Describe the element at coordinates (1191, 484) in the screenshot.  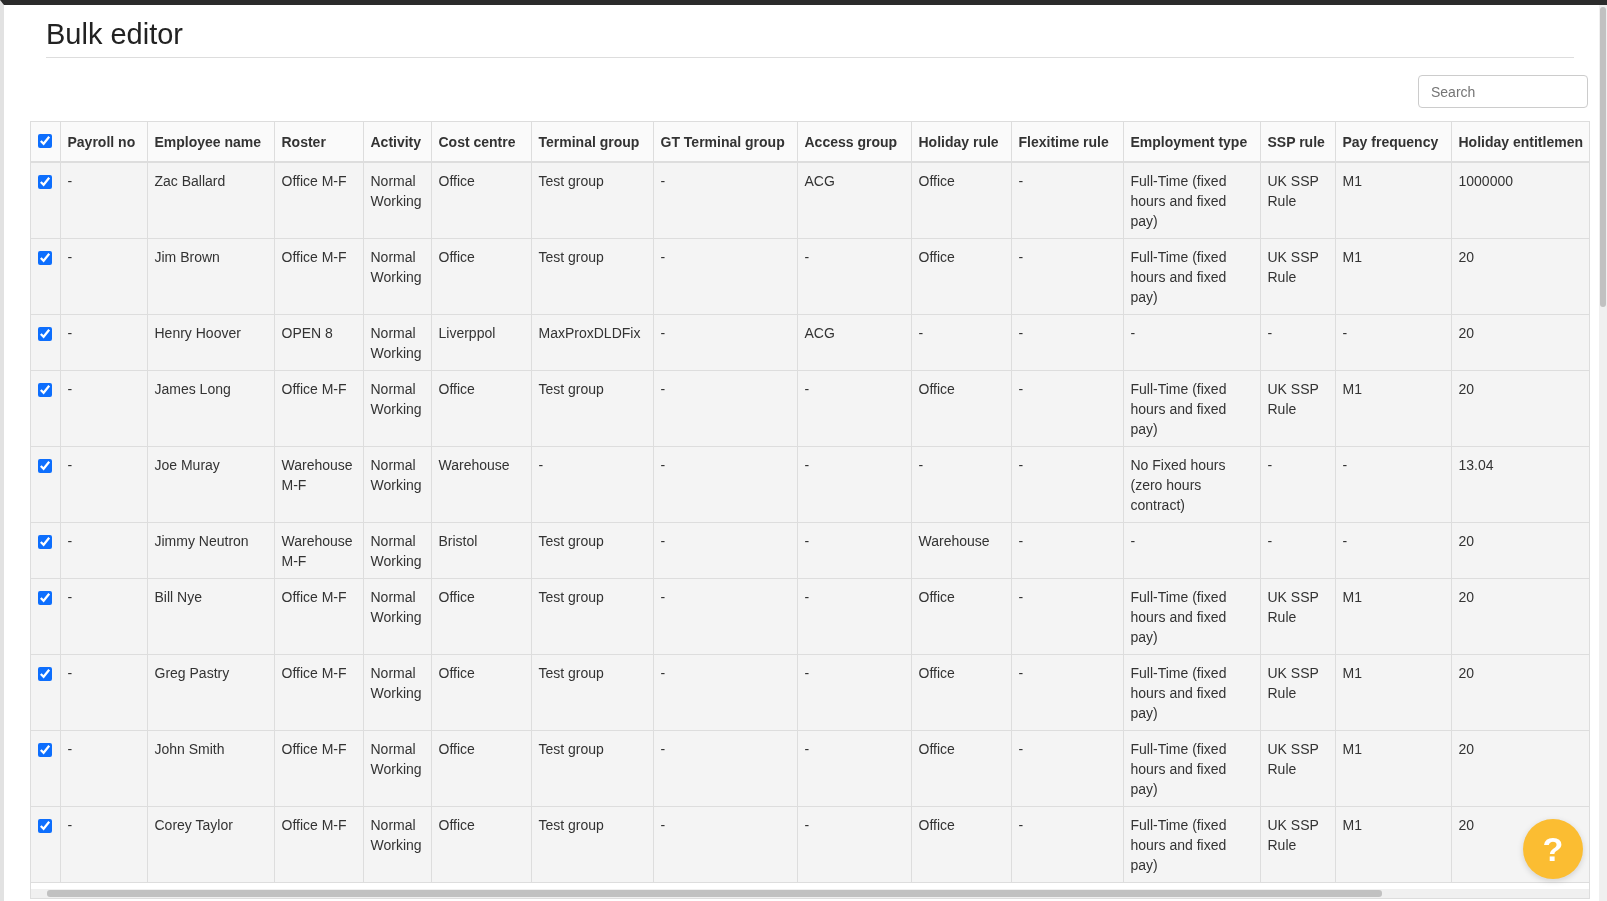
I see `table-cell: No Fixed hours (zero hours contract)` at that location.